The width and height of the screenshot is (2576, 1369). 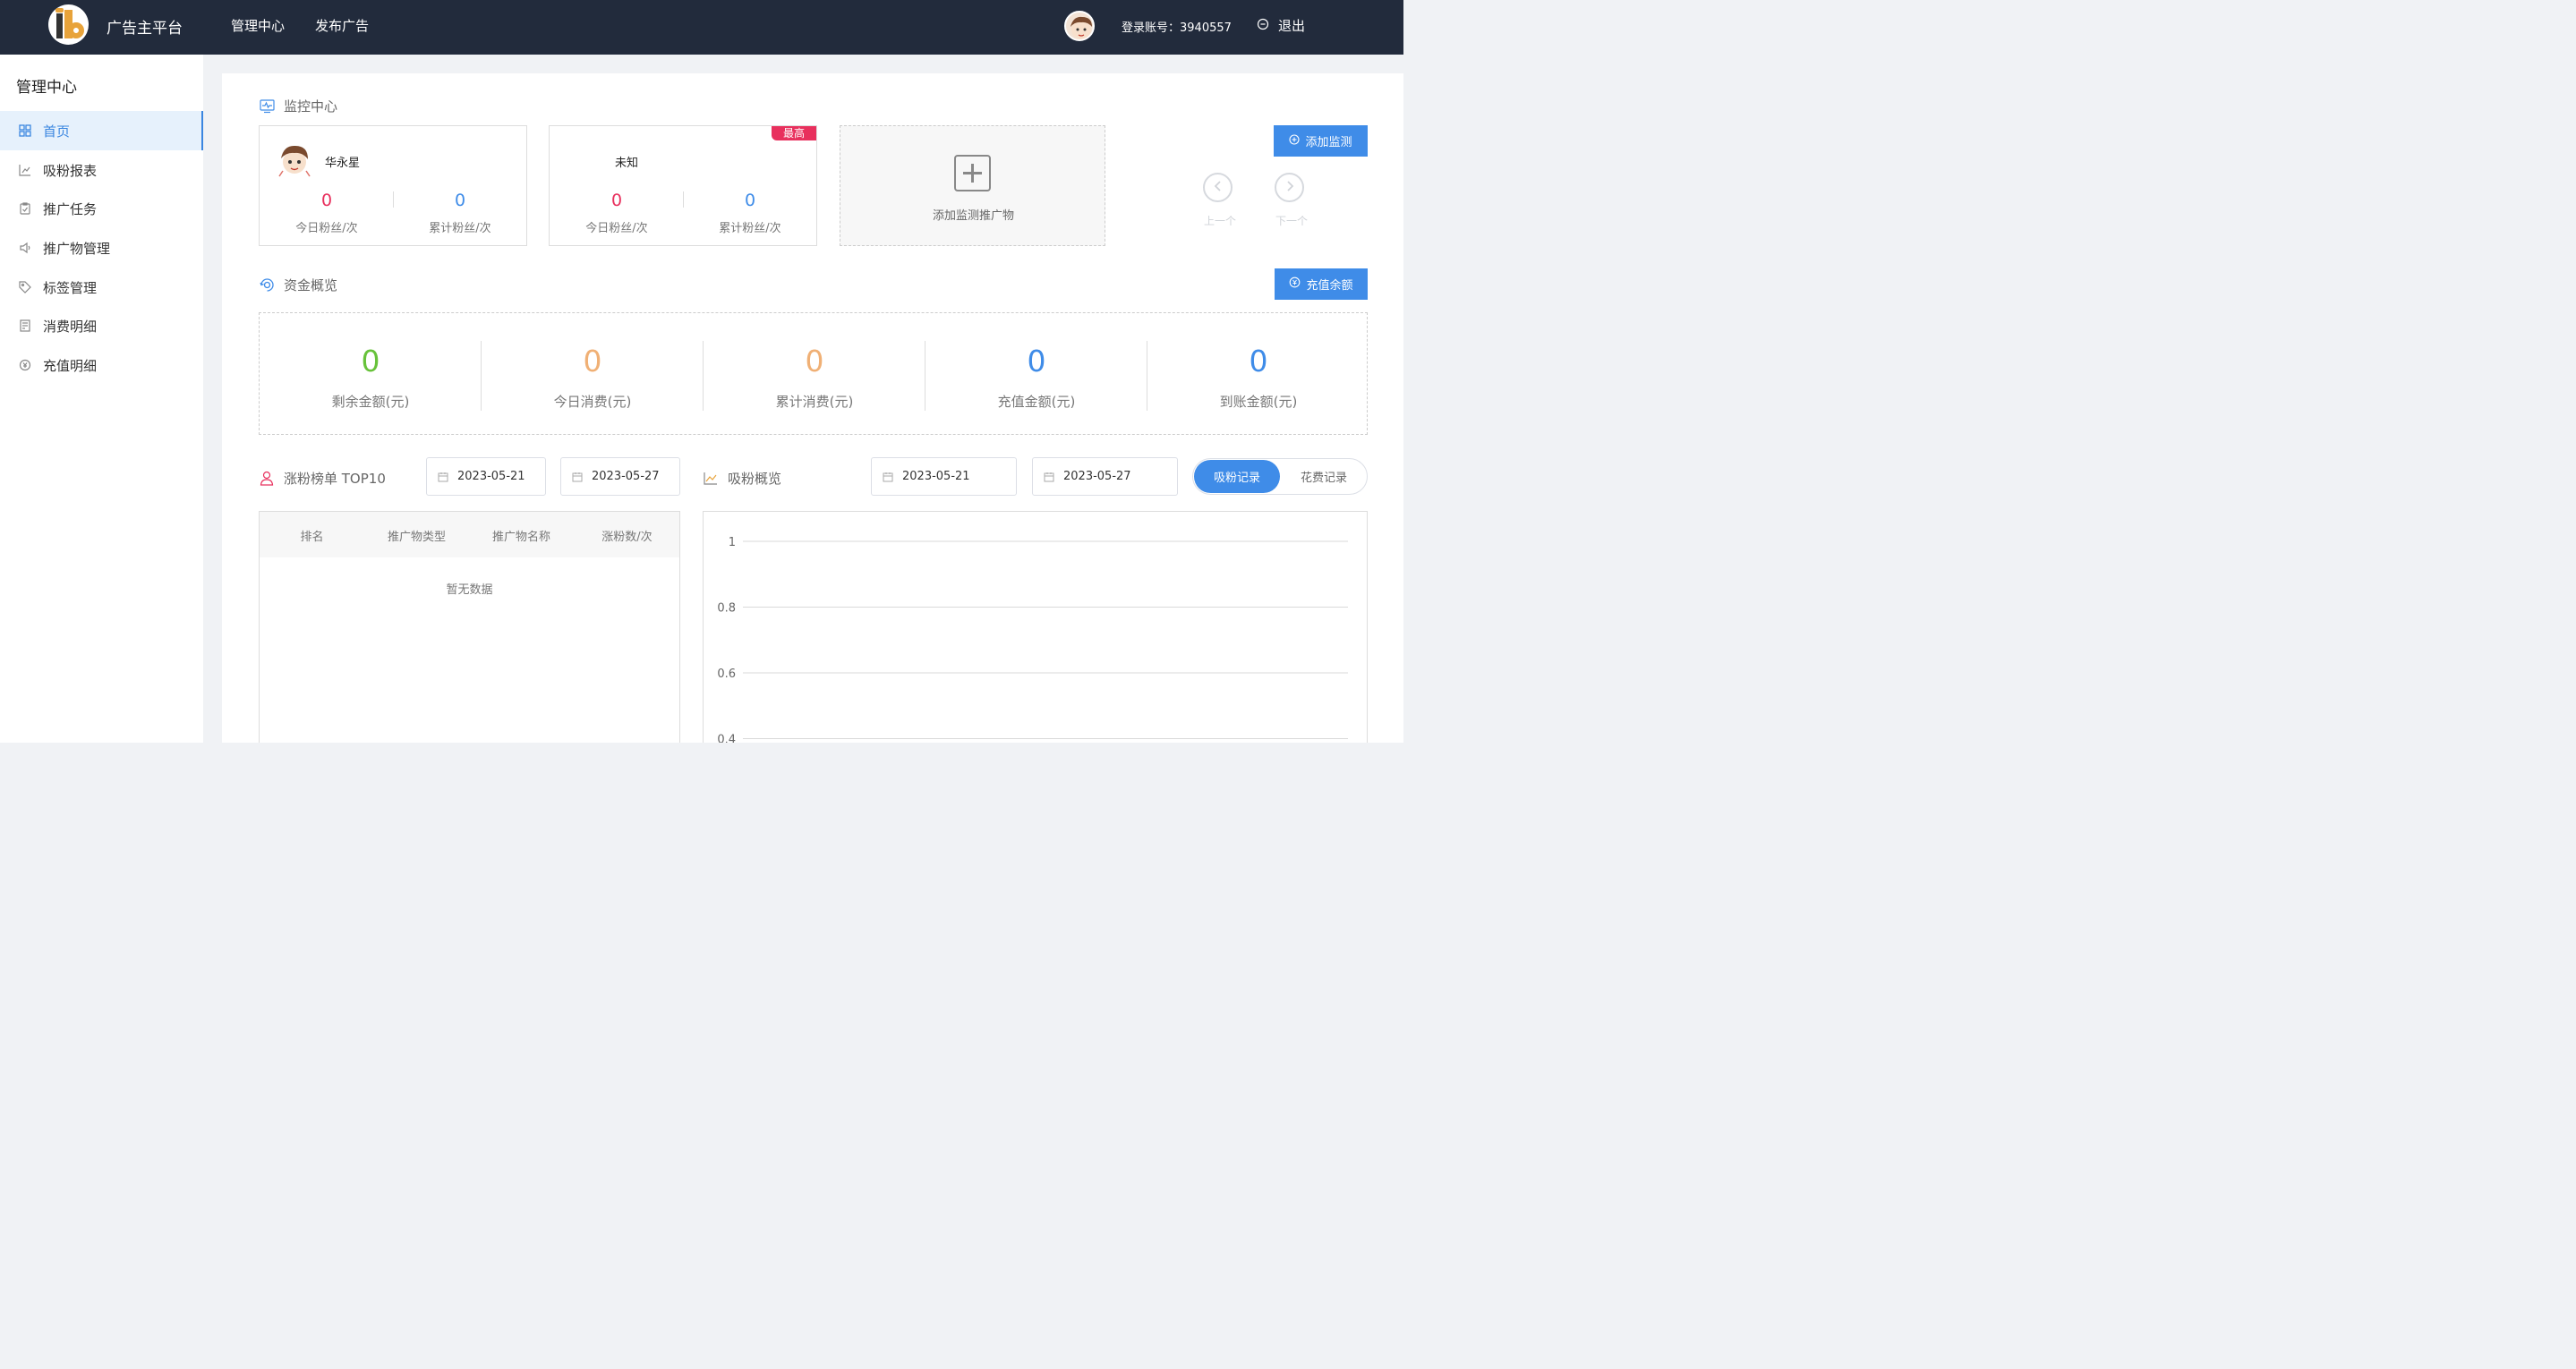 I want to click on line-chart-icon, so click(x=711, y=479).